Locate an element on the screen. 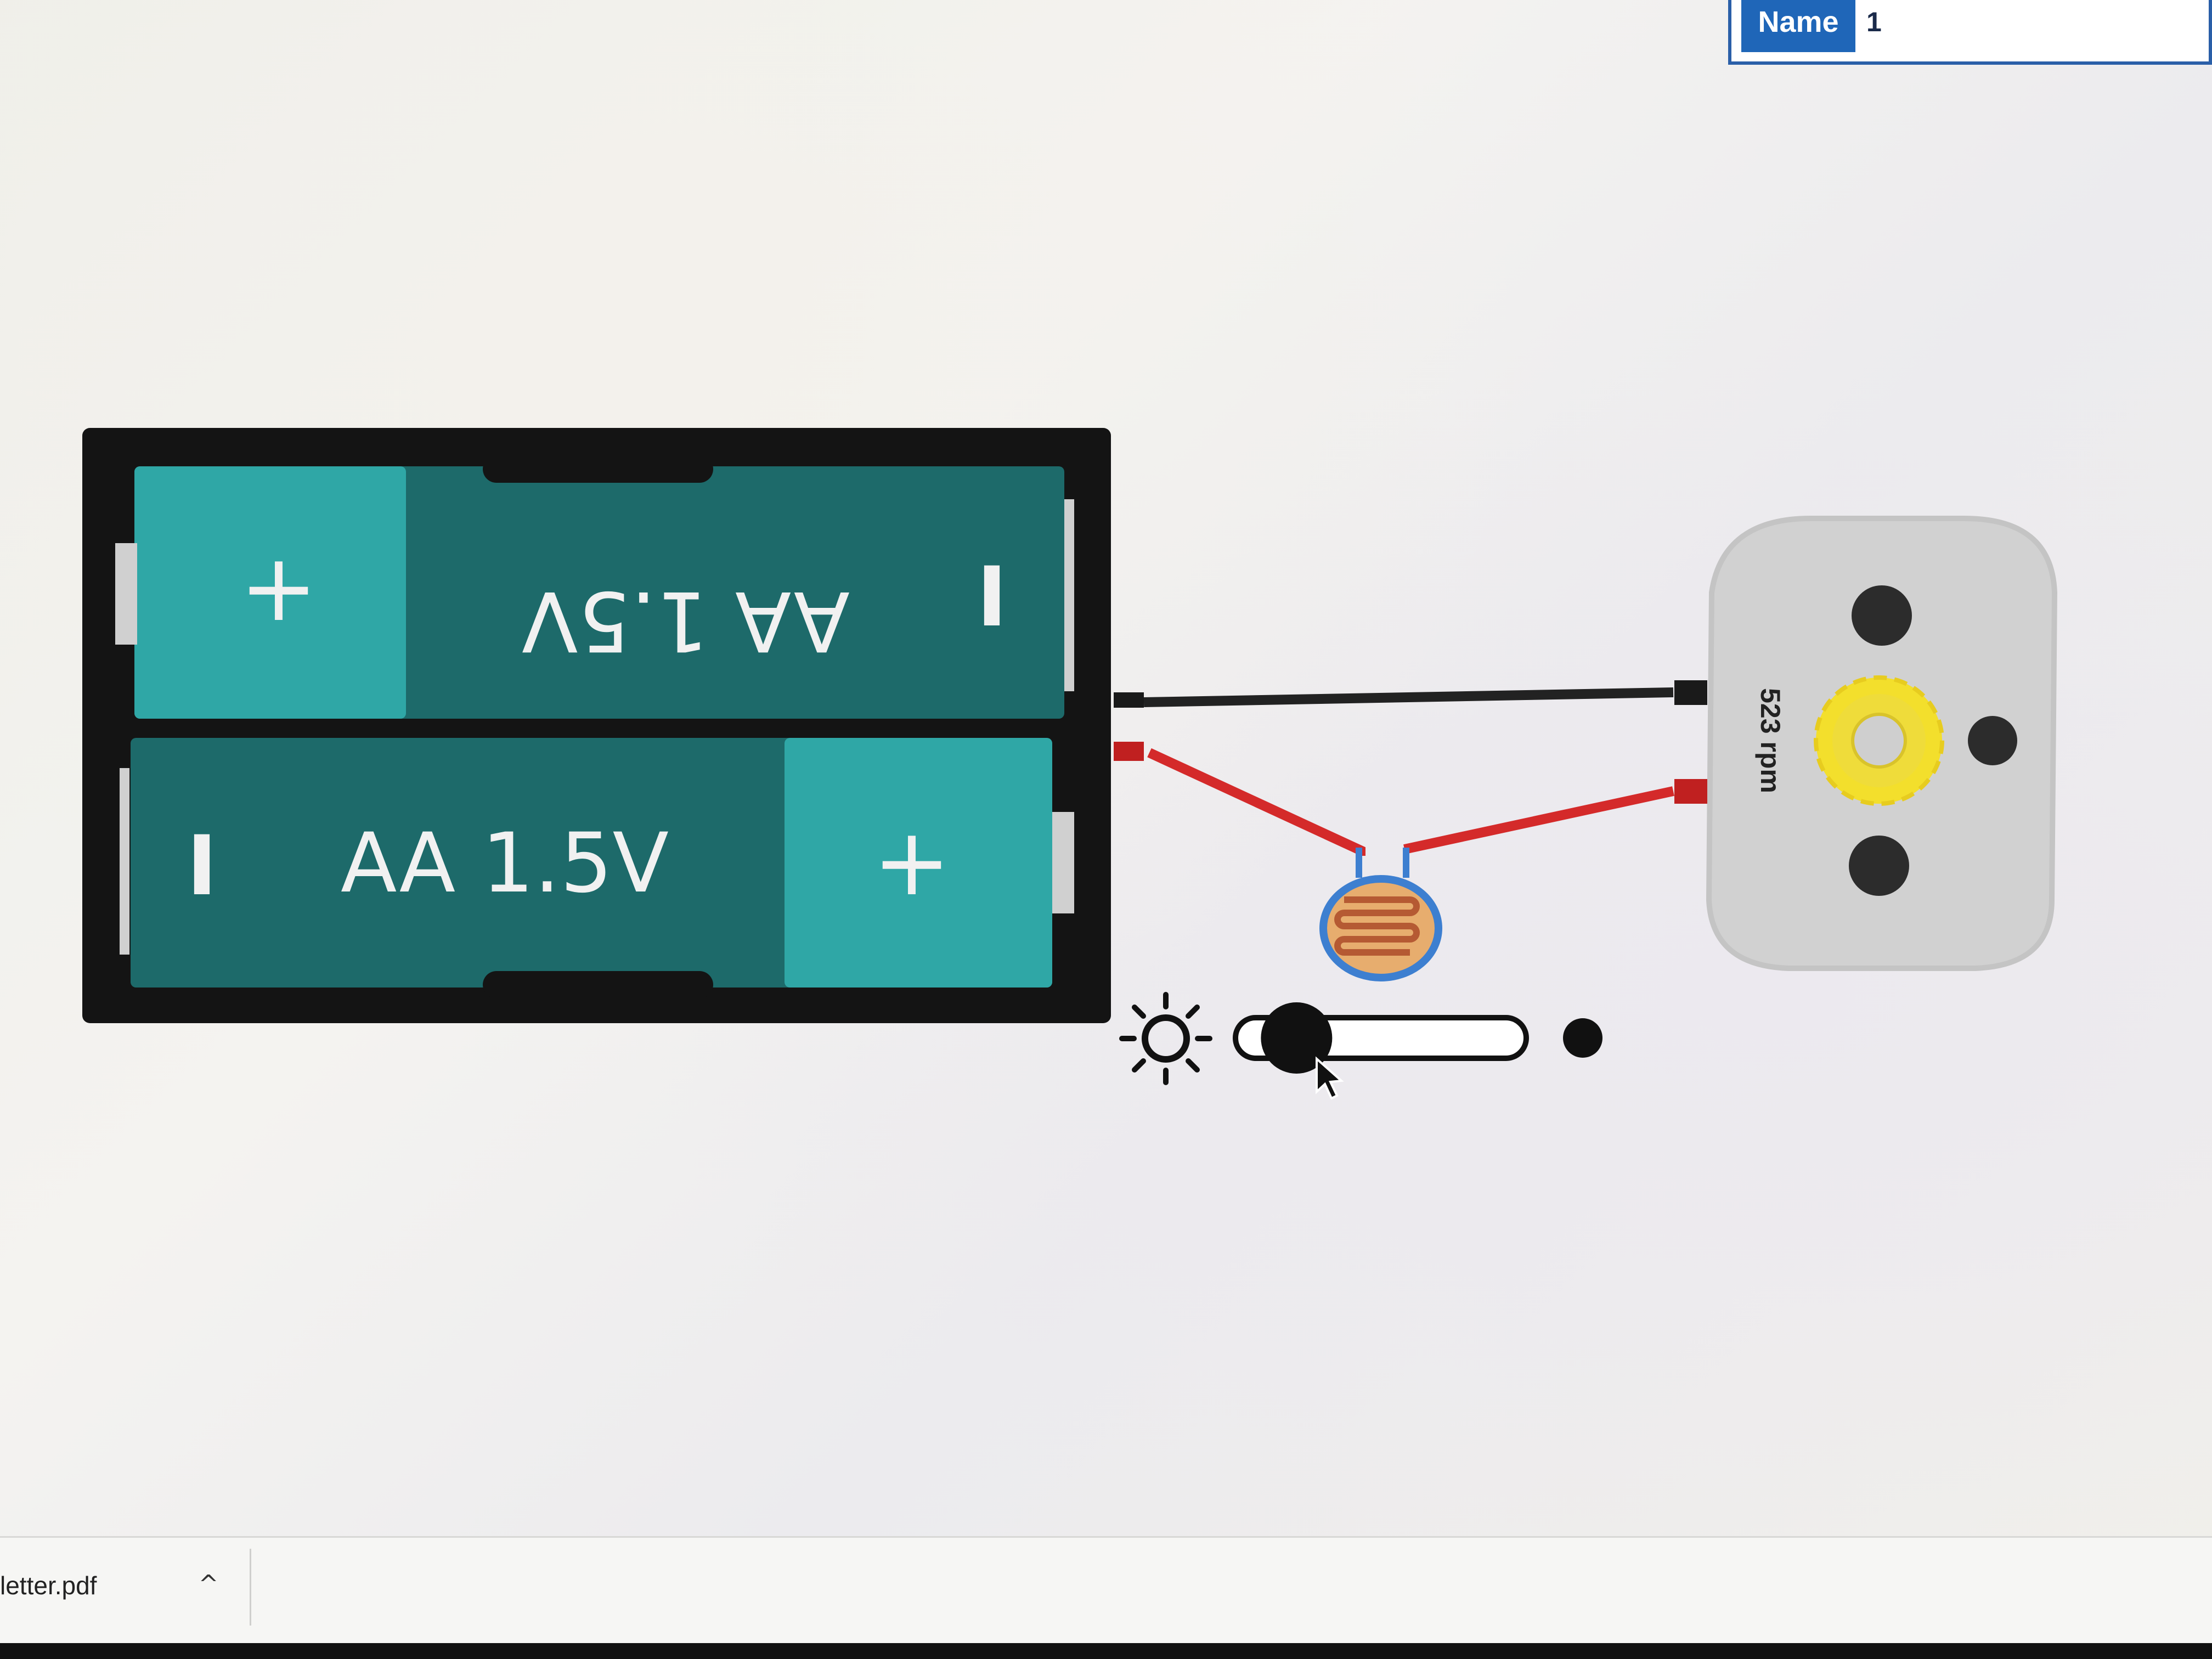  cell-top-plus-symbol: + is located at coordinates (279, 588).